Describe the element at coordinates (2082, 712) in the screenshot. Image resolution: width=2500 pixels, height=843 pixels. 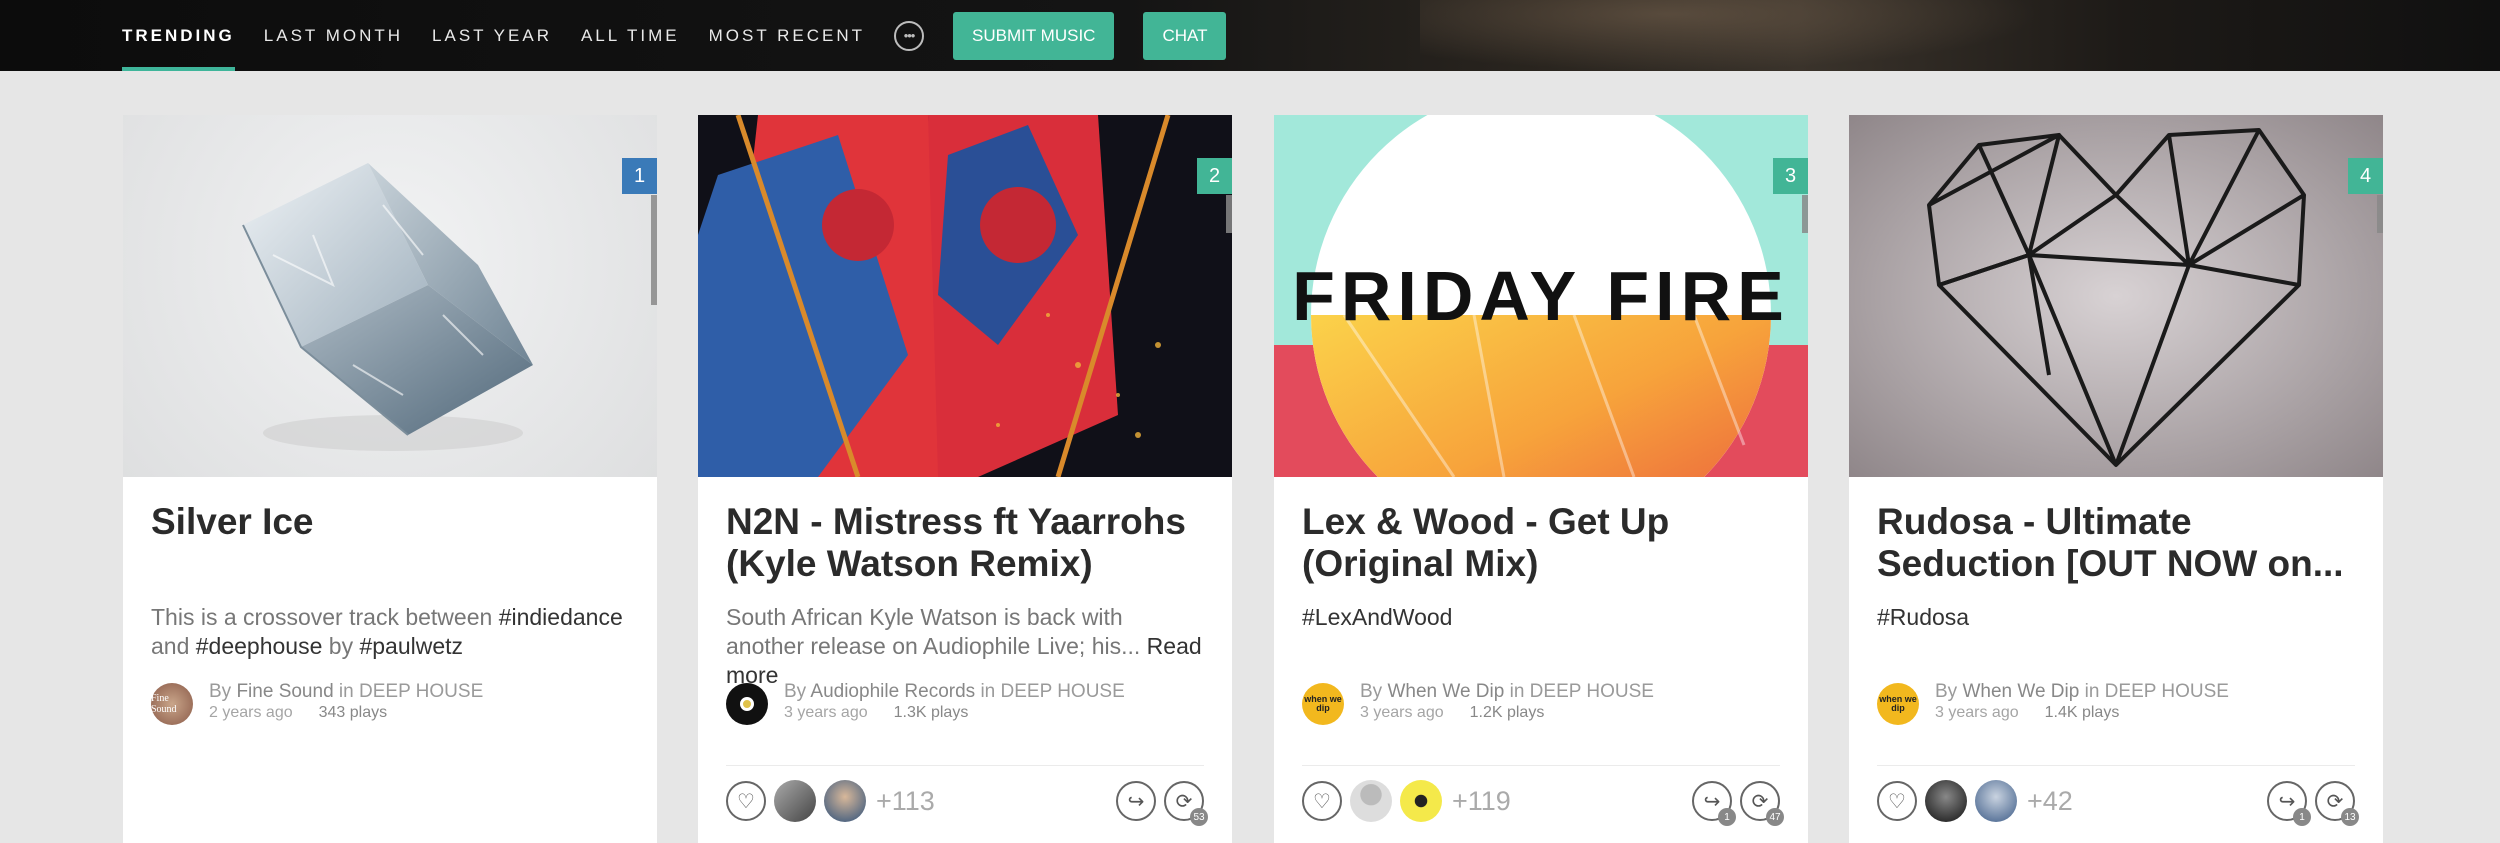
I see `play-count: 1.4K plays` at that location.